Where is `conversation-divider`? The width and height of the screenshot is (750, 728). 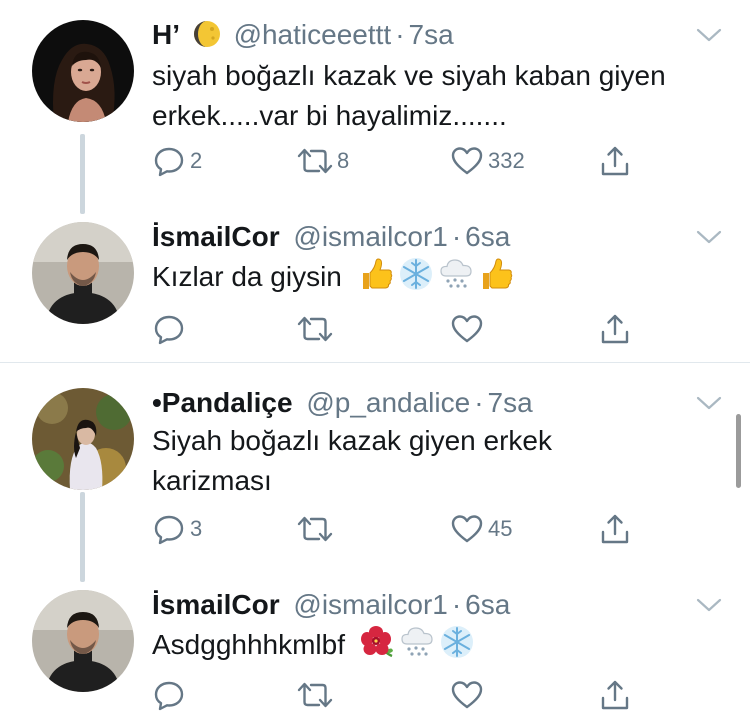 conversation-divider is located at coordinates (375, 362).